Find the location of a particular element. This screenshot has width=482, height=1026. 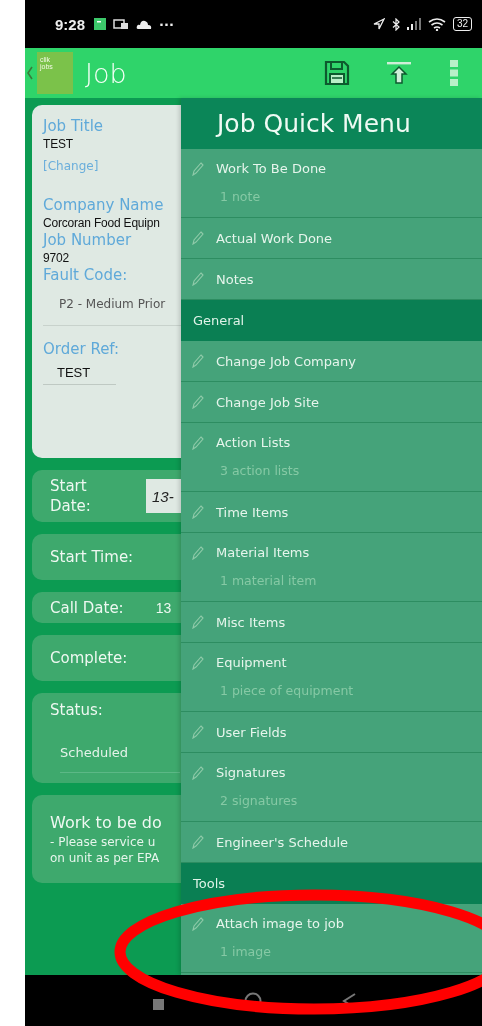

menu-item-detail: 1 piece of equipment is located at coordinates (287, 690).